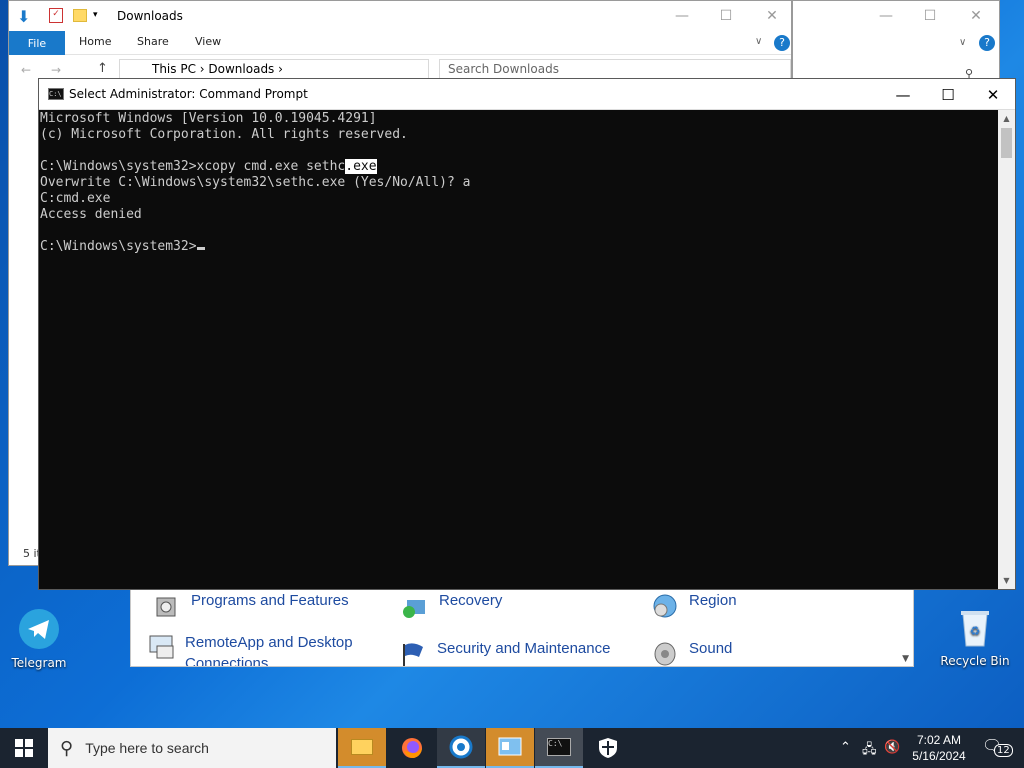 The width and height of the screenshot is (1024, 768). What do you see at coordinates (361, 166) in the screenshot?
I see `text-selection: .exe` at bounding box center [361, 166].